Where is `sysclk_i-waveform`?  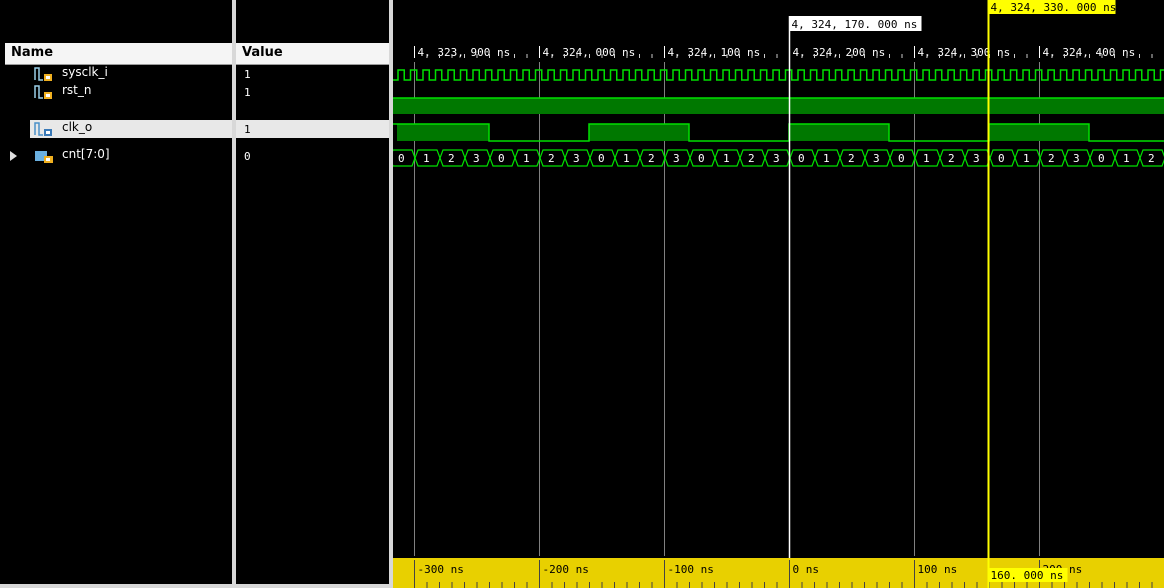 sysclk_i-waveform is located at coordinates (778, 75).